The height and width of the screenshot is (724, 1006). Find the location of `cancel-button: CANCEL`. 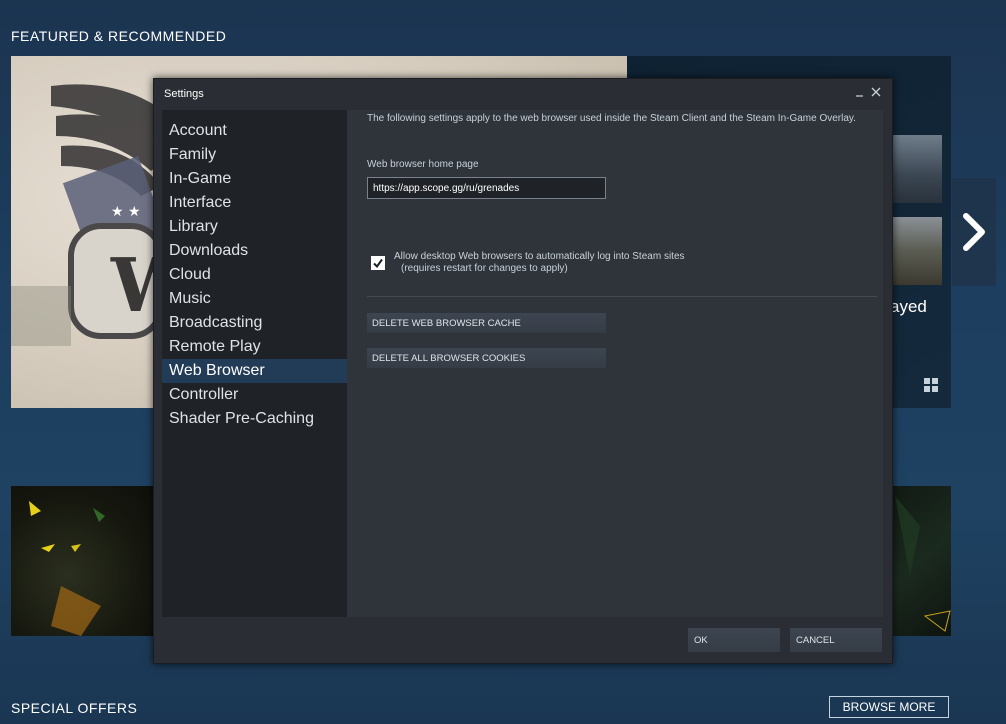

cancel-button: CANCEL is located at coordinates (836, 640).